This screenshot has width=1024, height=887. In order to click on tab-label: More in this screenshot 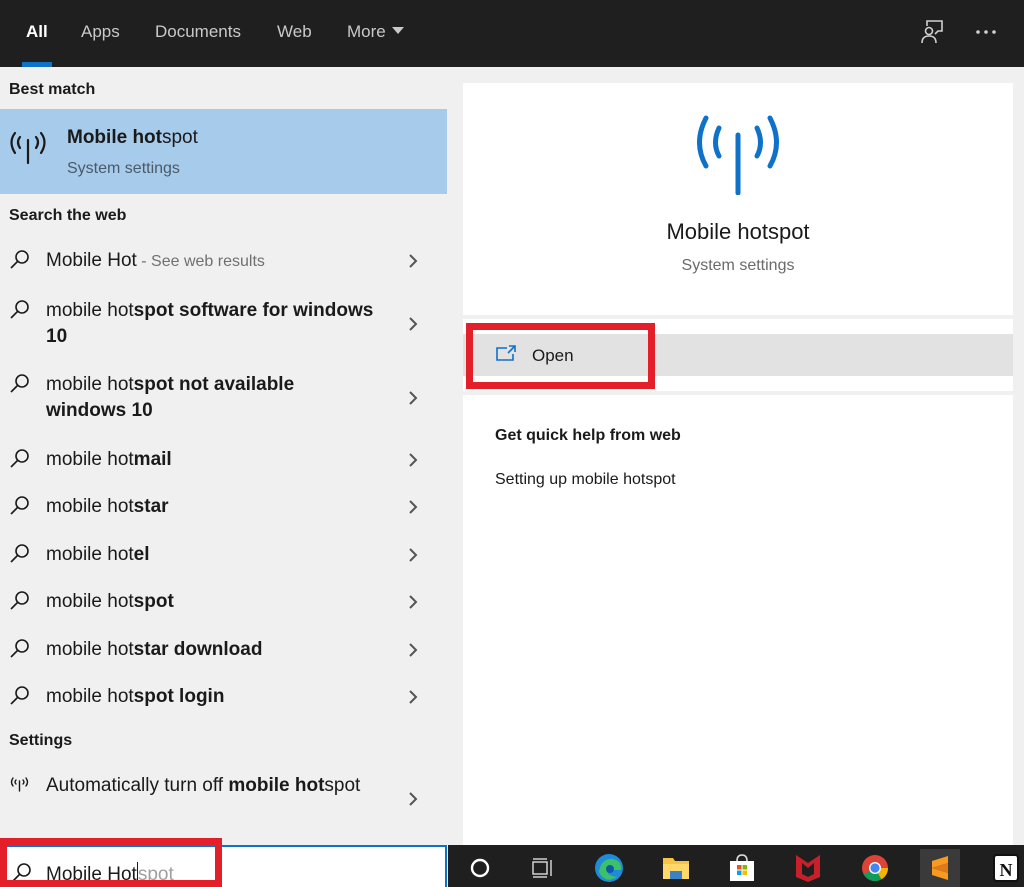, I will do `click(366, 31)`.